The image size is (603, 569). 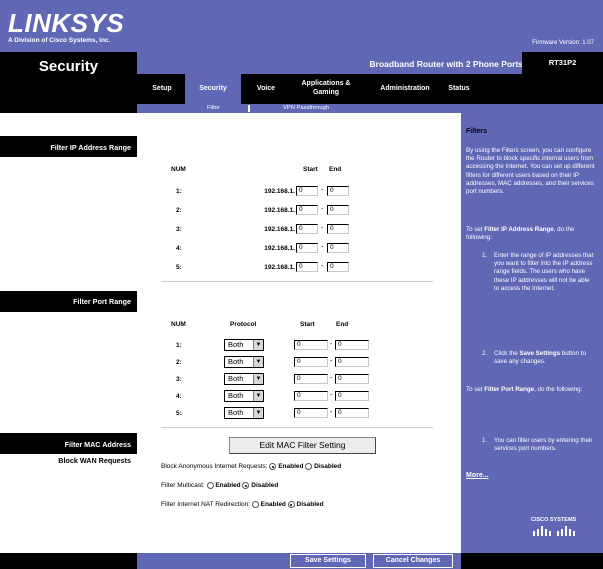 What do you see at coordinates (97, 444) in the screenshot?
I see `section-filter-mac: Filter MAC Address` at bounding box center [97, 444].